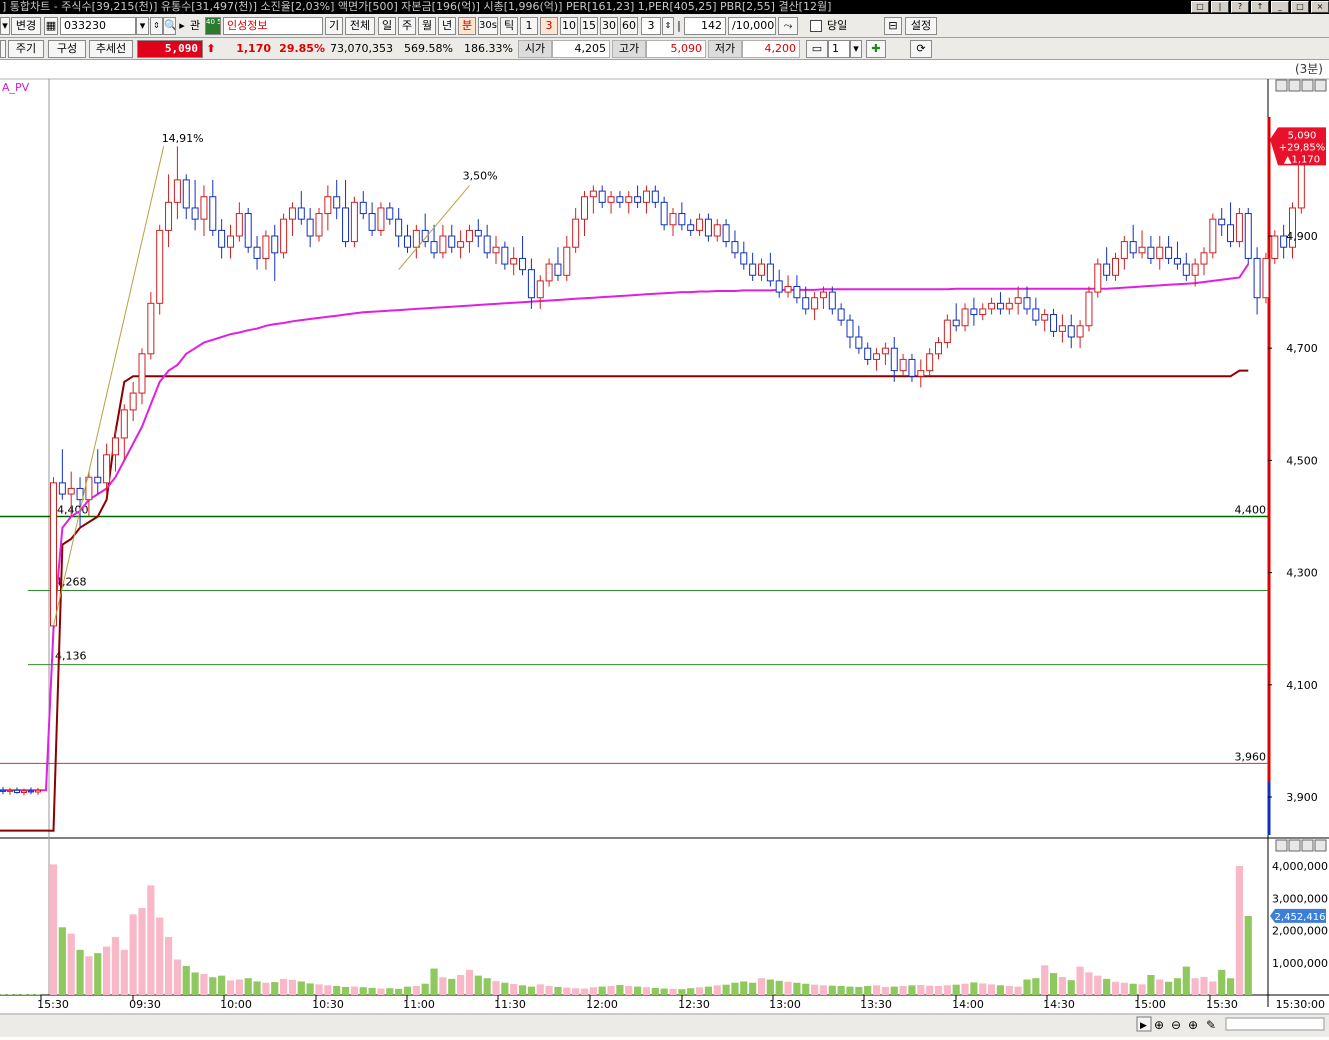  Describe the element at coordinates (67, 49) in the screenshot. I see `compose-button: 구성` at that location.